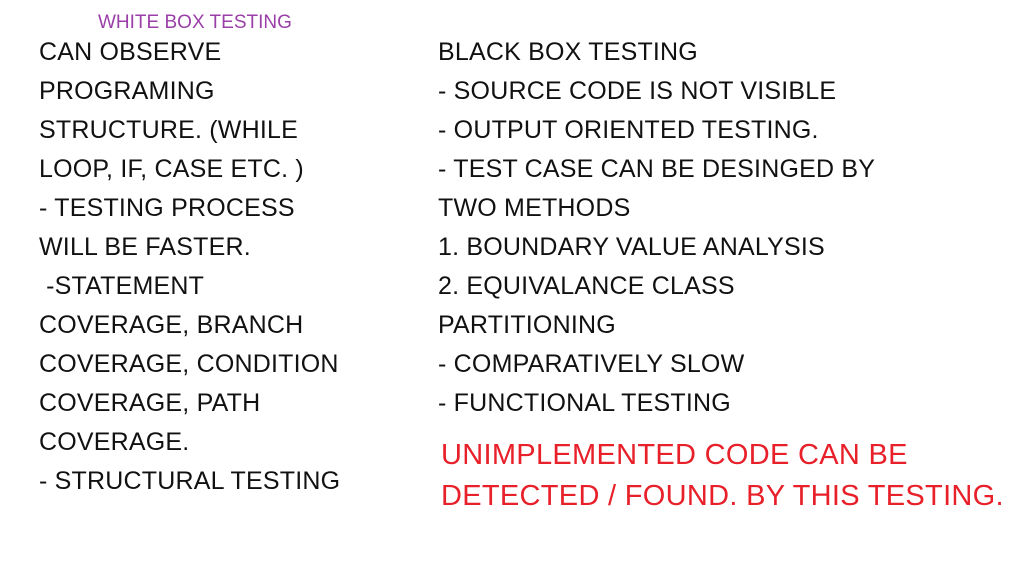 Image resolution: width=1018 pixels, height=561 pixels. Describe the element at coordinates (145, 247) in the screenshot. I see `white-box-line: WILL BE FASTER.` at that location.